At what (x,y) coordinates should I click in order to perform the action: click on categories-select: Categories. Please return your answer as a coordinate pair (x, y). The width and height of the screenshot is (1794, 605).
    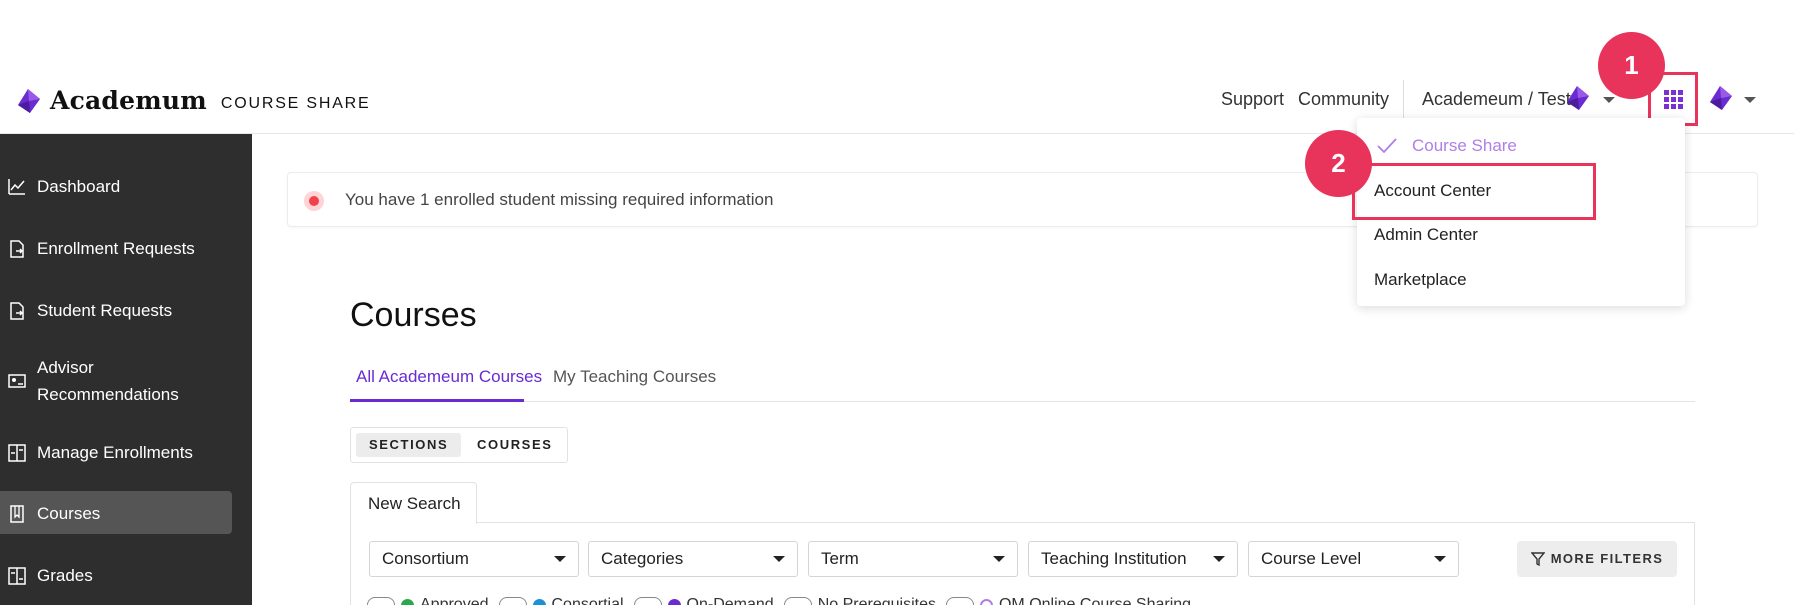
    Looking at the image, I should click on (693, 559).